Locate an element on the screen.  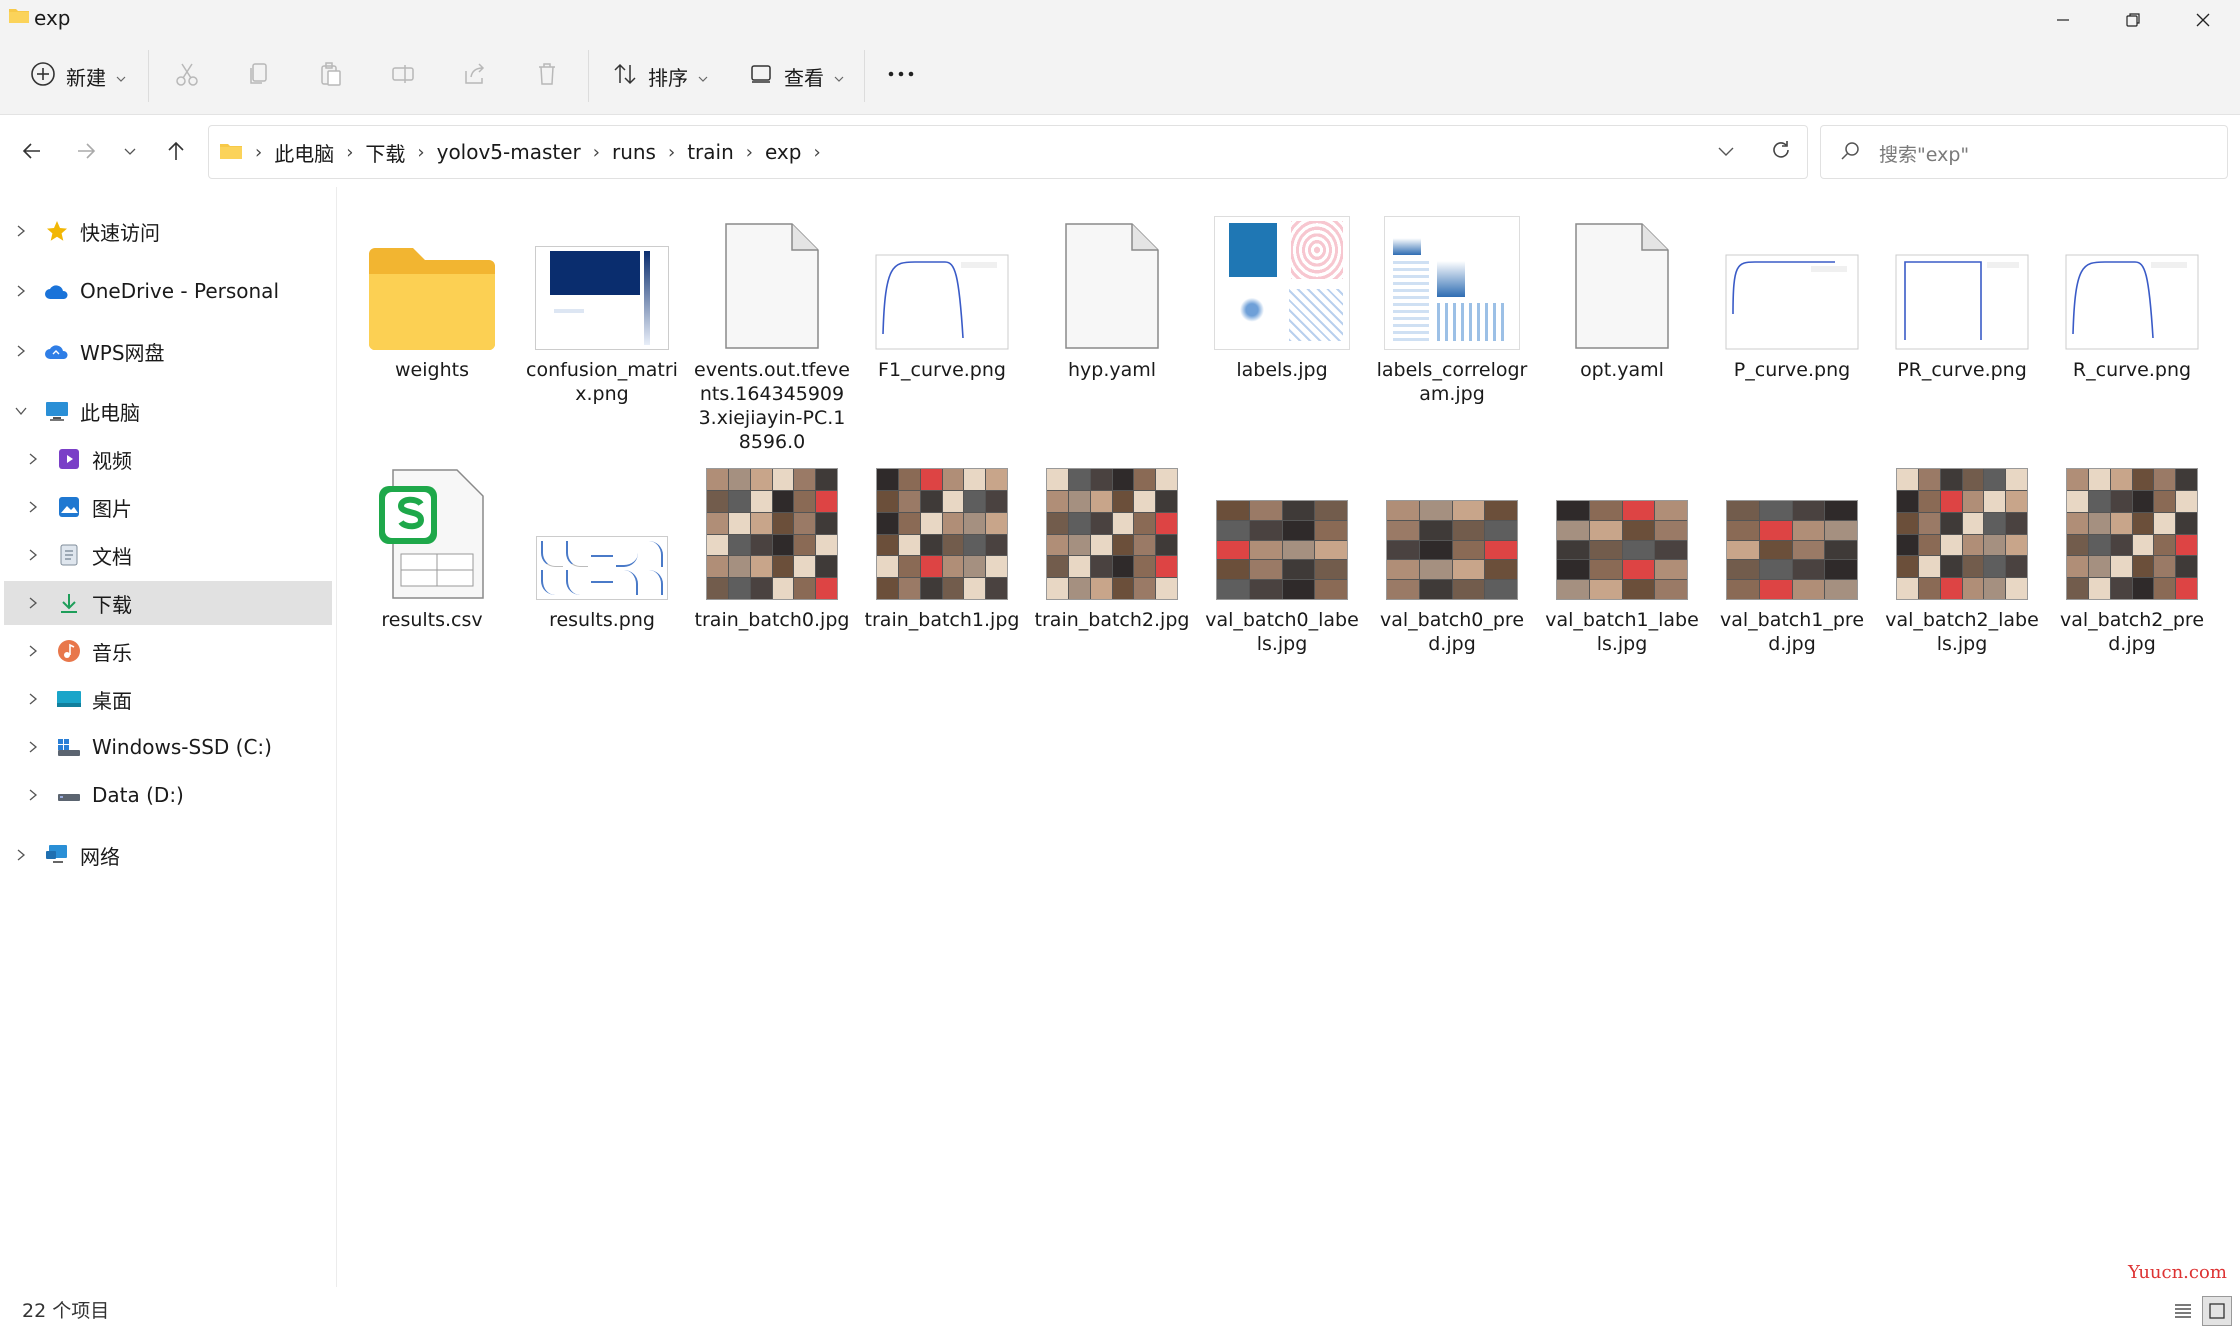
cut-button is located at coordinates (187, 76).